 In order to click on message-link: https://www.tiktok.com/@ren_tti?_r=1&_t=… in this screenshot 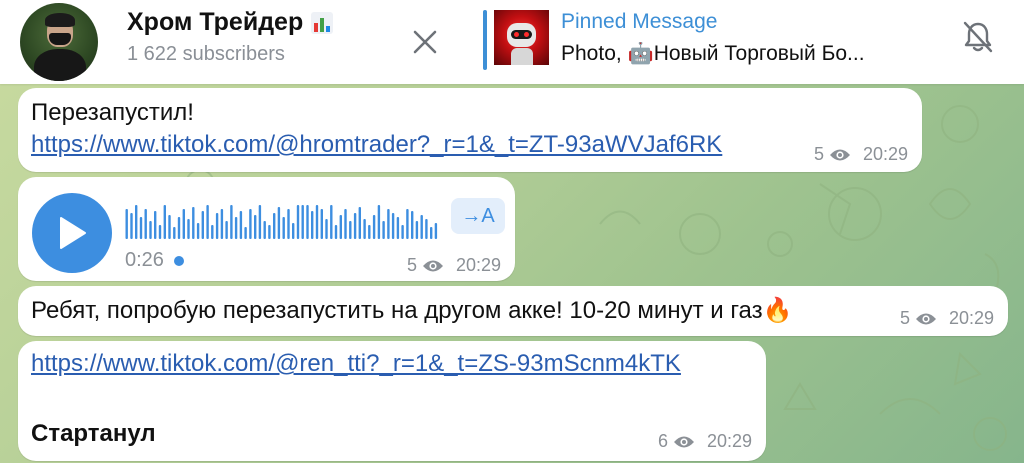, I will do `click(356, 364)`.